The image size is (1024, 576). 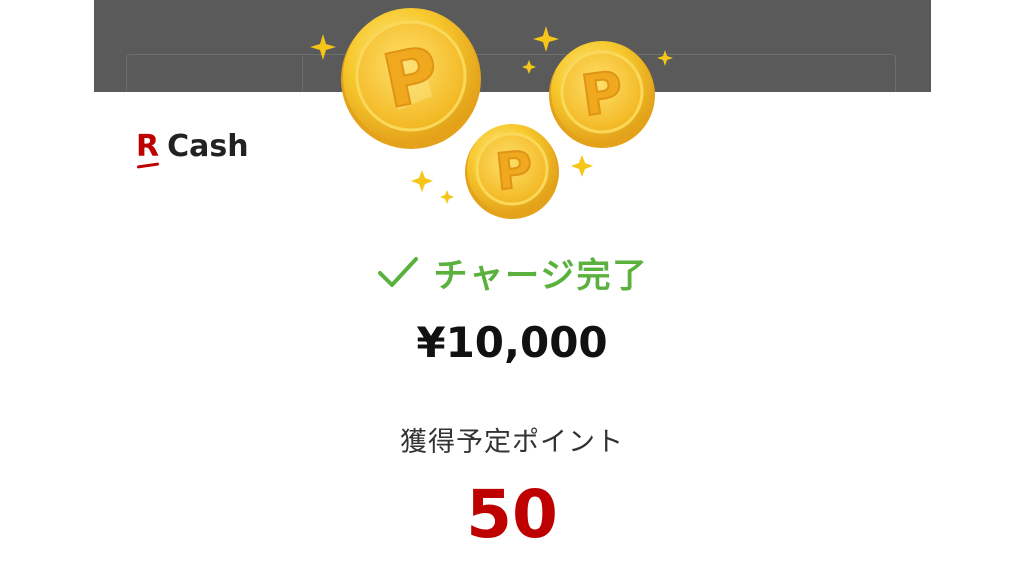 I want to click on points-value: 50, so click(x=512, y=514).